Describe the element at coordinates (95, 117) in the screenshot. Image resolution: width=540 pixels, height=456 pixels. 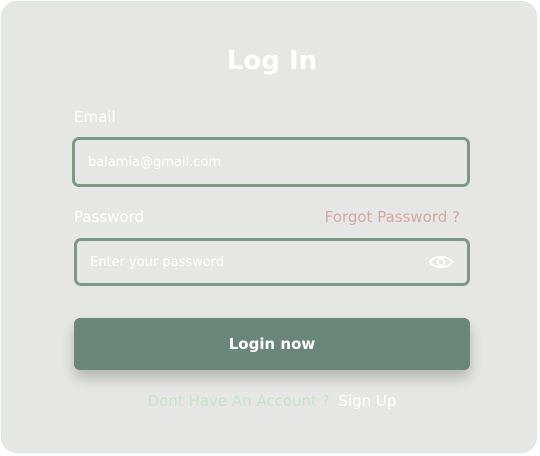
I see `email-label: Email` at that location.